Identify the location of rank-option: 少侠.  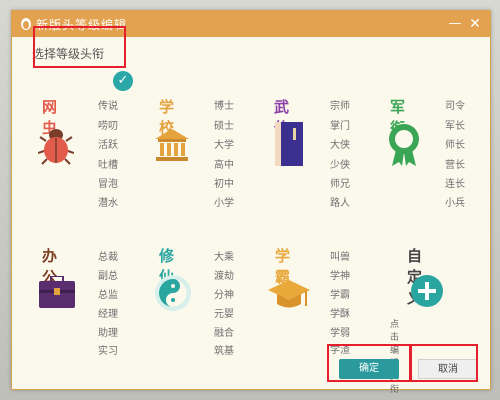
(340, 163).